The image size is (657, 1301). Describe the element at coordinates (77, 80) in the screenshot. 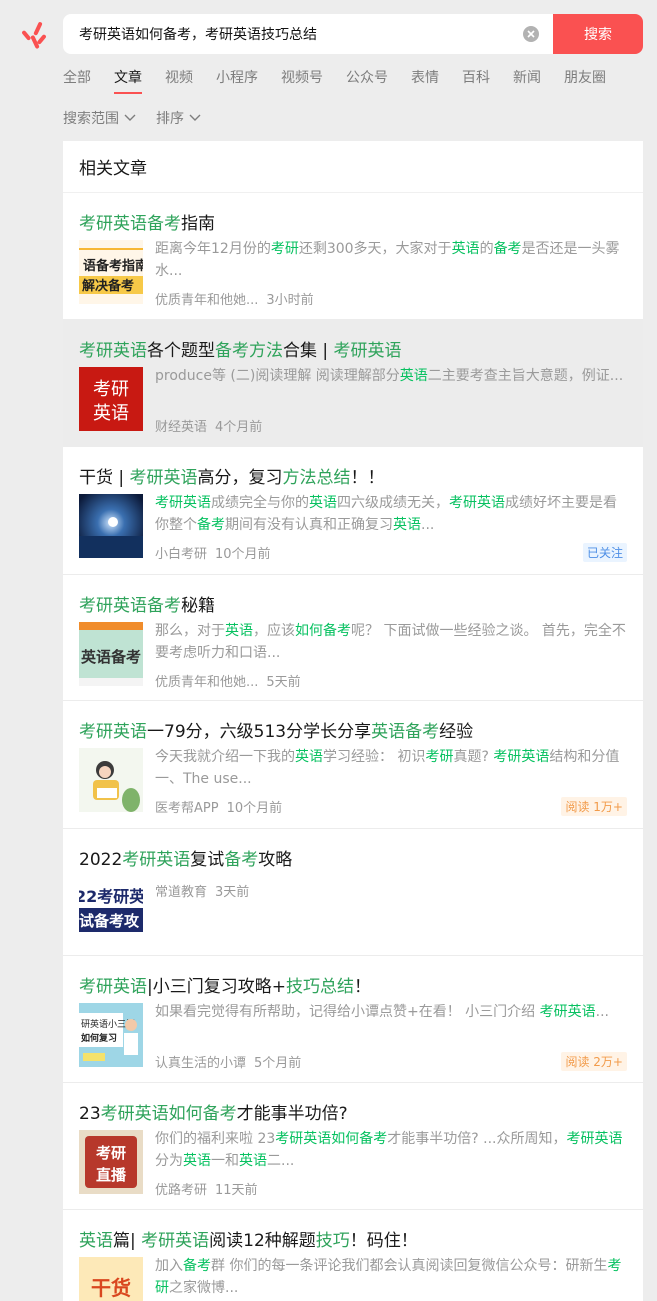

I see `tab-all: 全部` at that location.